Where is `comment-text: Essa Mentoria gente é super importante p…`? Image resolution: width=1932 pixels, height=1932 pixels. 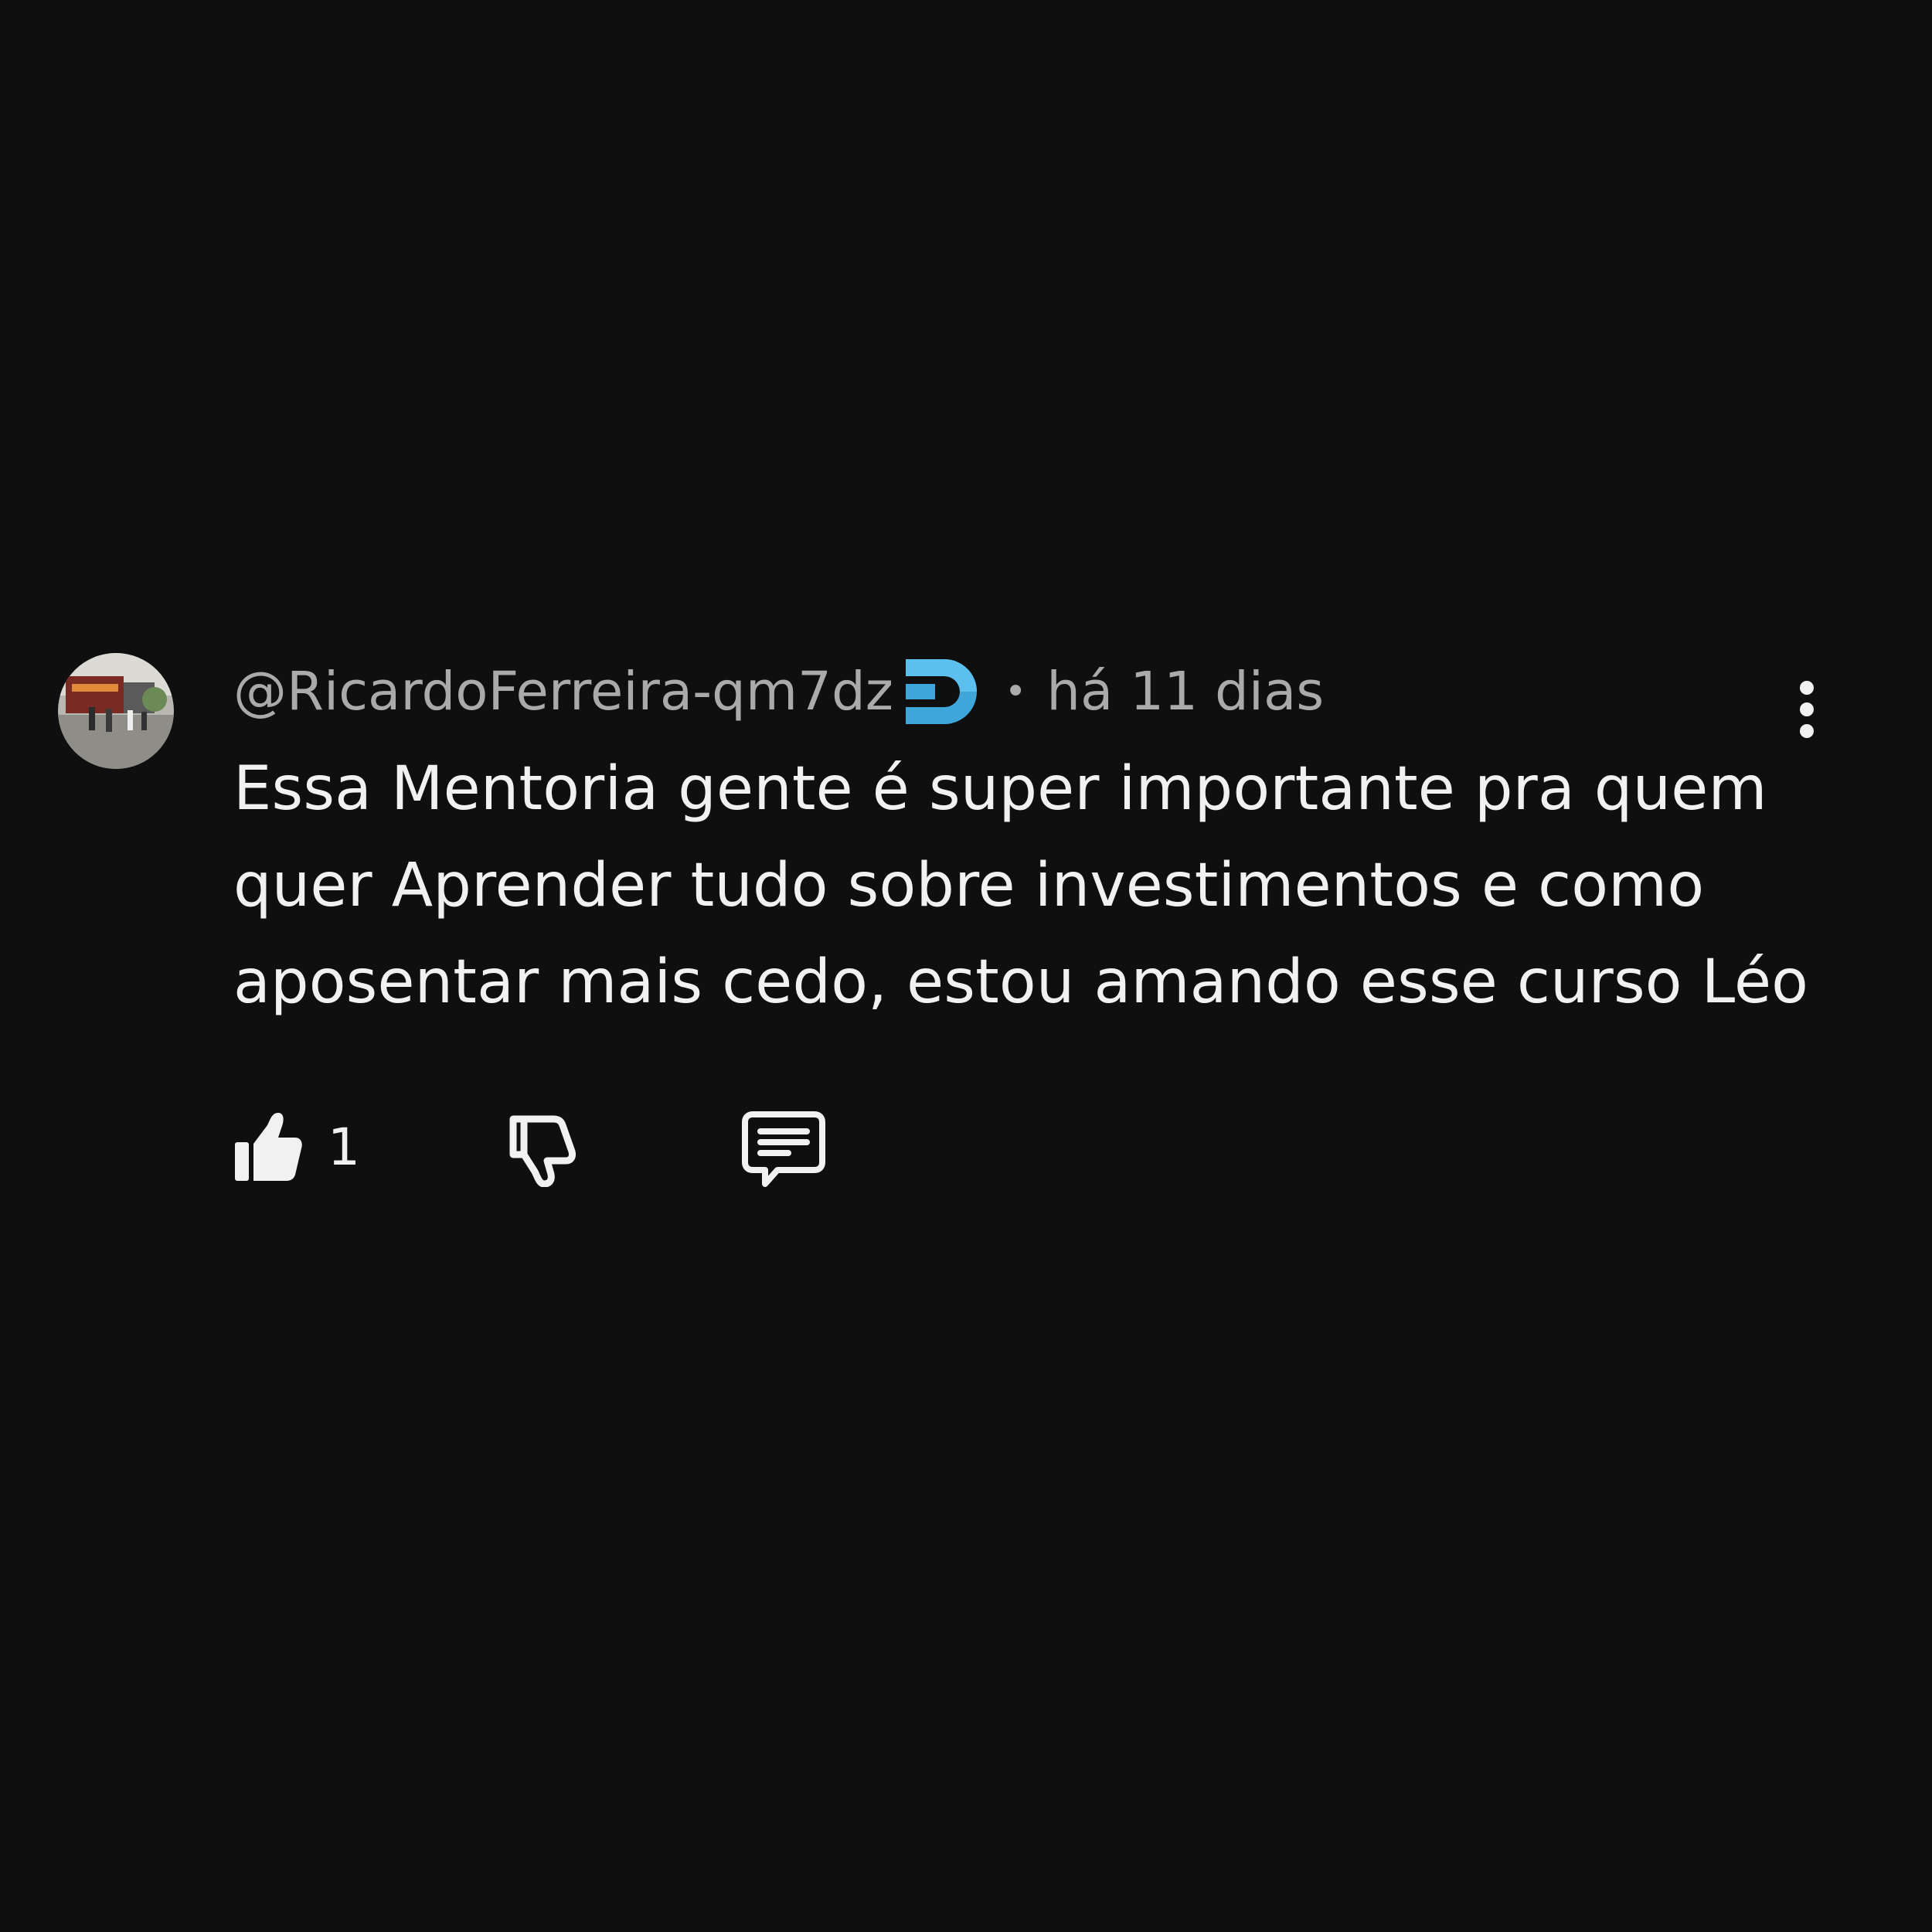 comment-text: Essa Mentoria gente é super importante p… is located at coordinates (1021, 885).